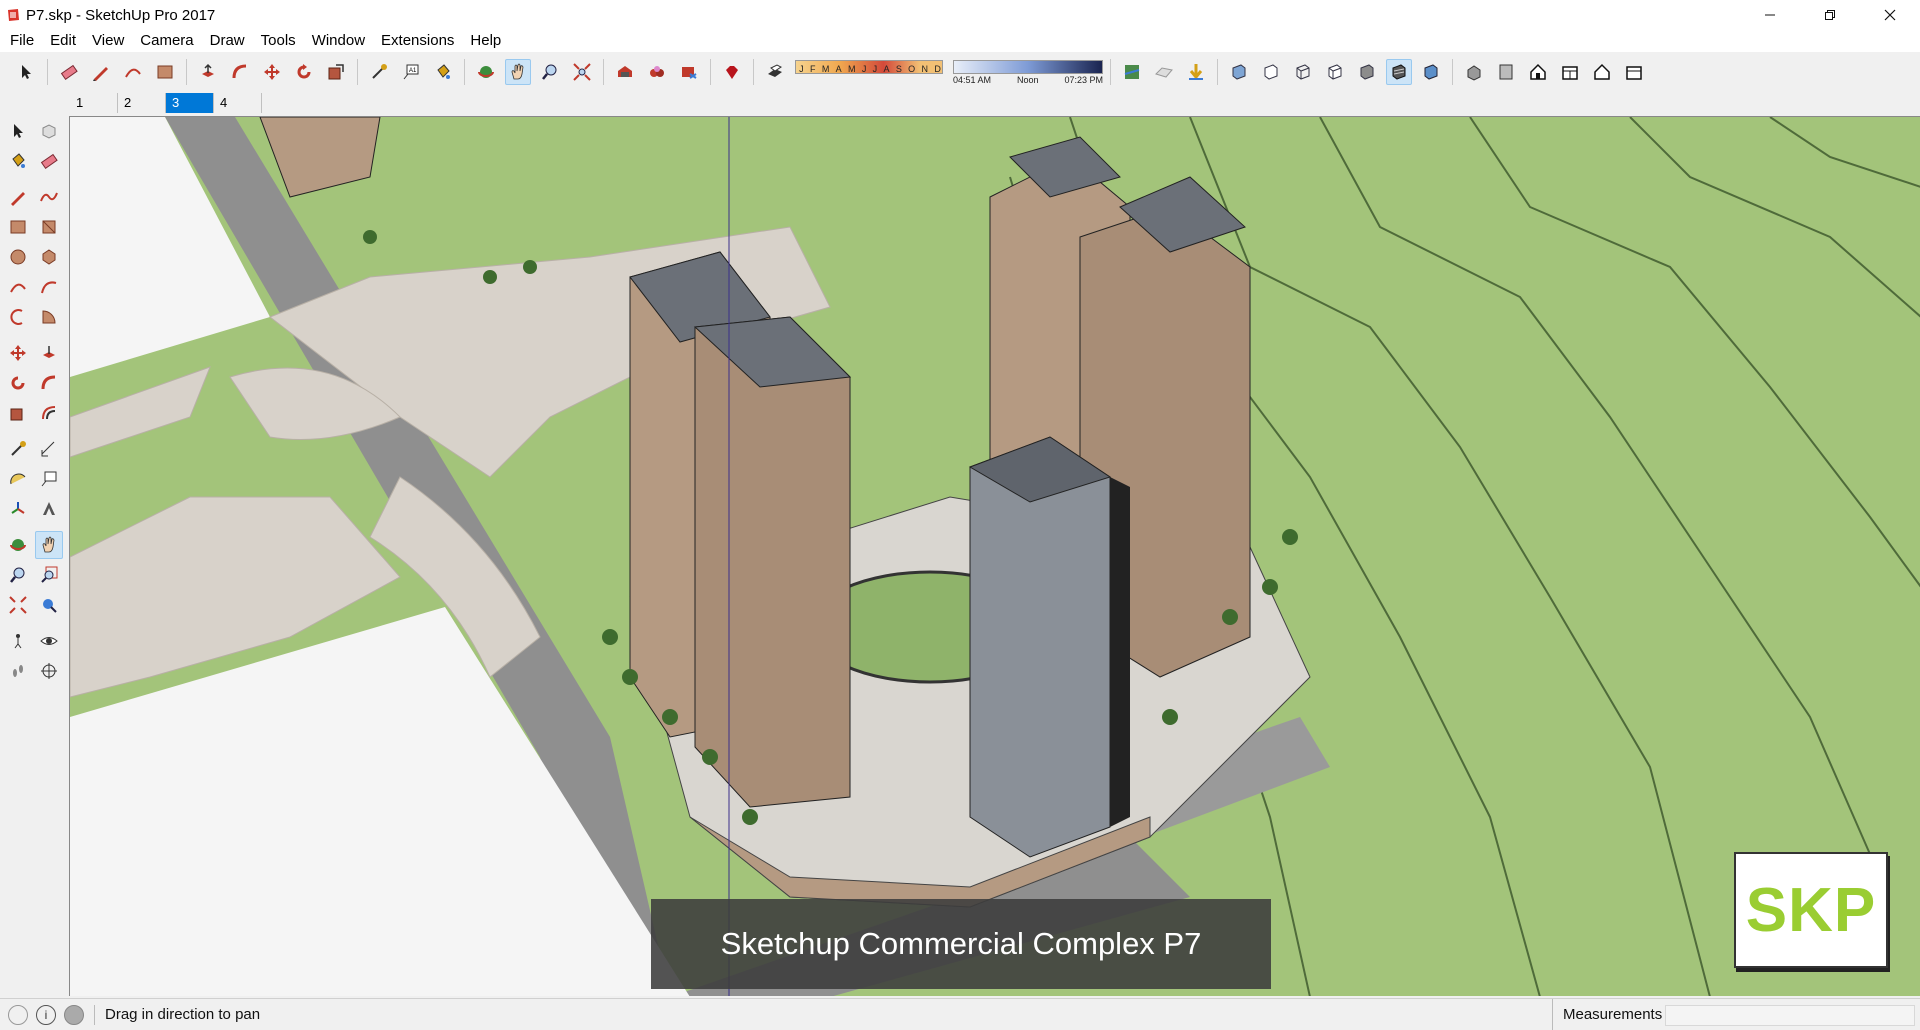 The width and height of the screenshot is (1920, 1030). What do you see at coordinates (1890, 15) in the screenshot?
I see `close-button` at bounding box center [1890, 15].